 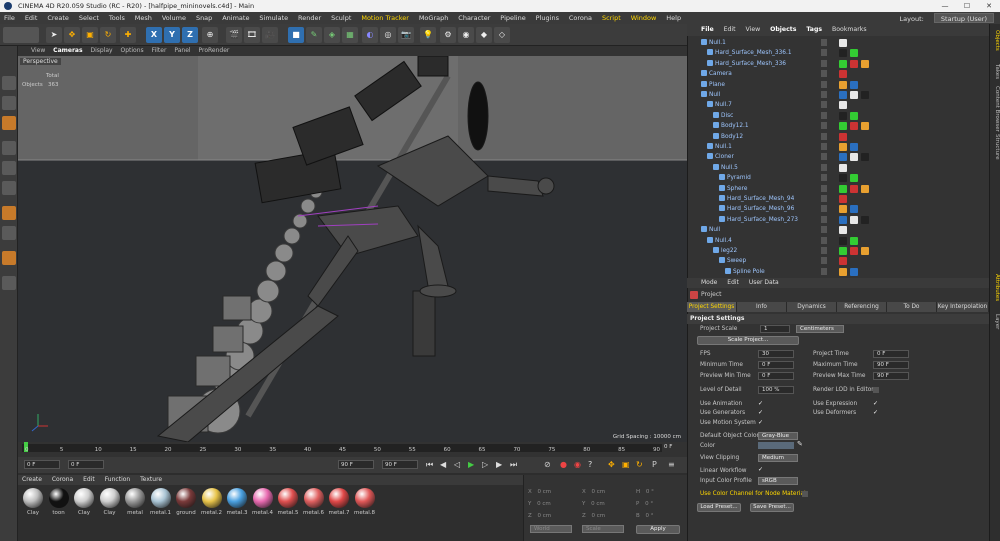 What do you see at coordinates (545, 492) in the screenshot?
I see `coord-x-value: 0 cm` at bounding box center [545, 492].